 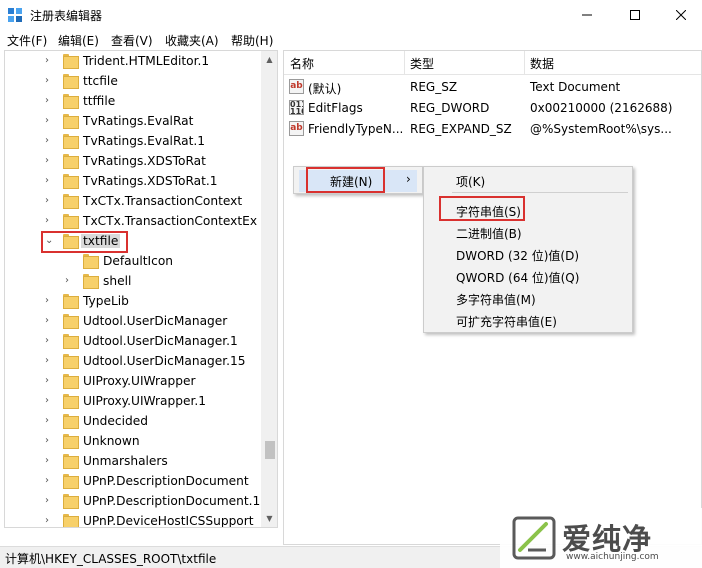 What do you see at coordinates (100, 81) in the screenshot?
I see `tree-item-label: ttcfile` at bounding box center [100, 81].